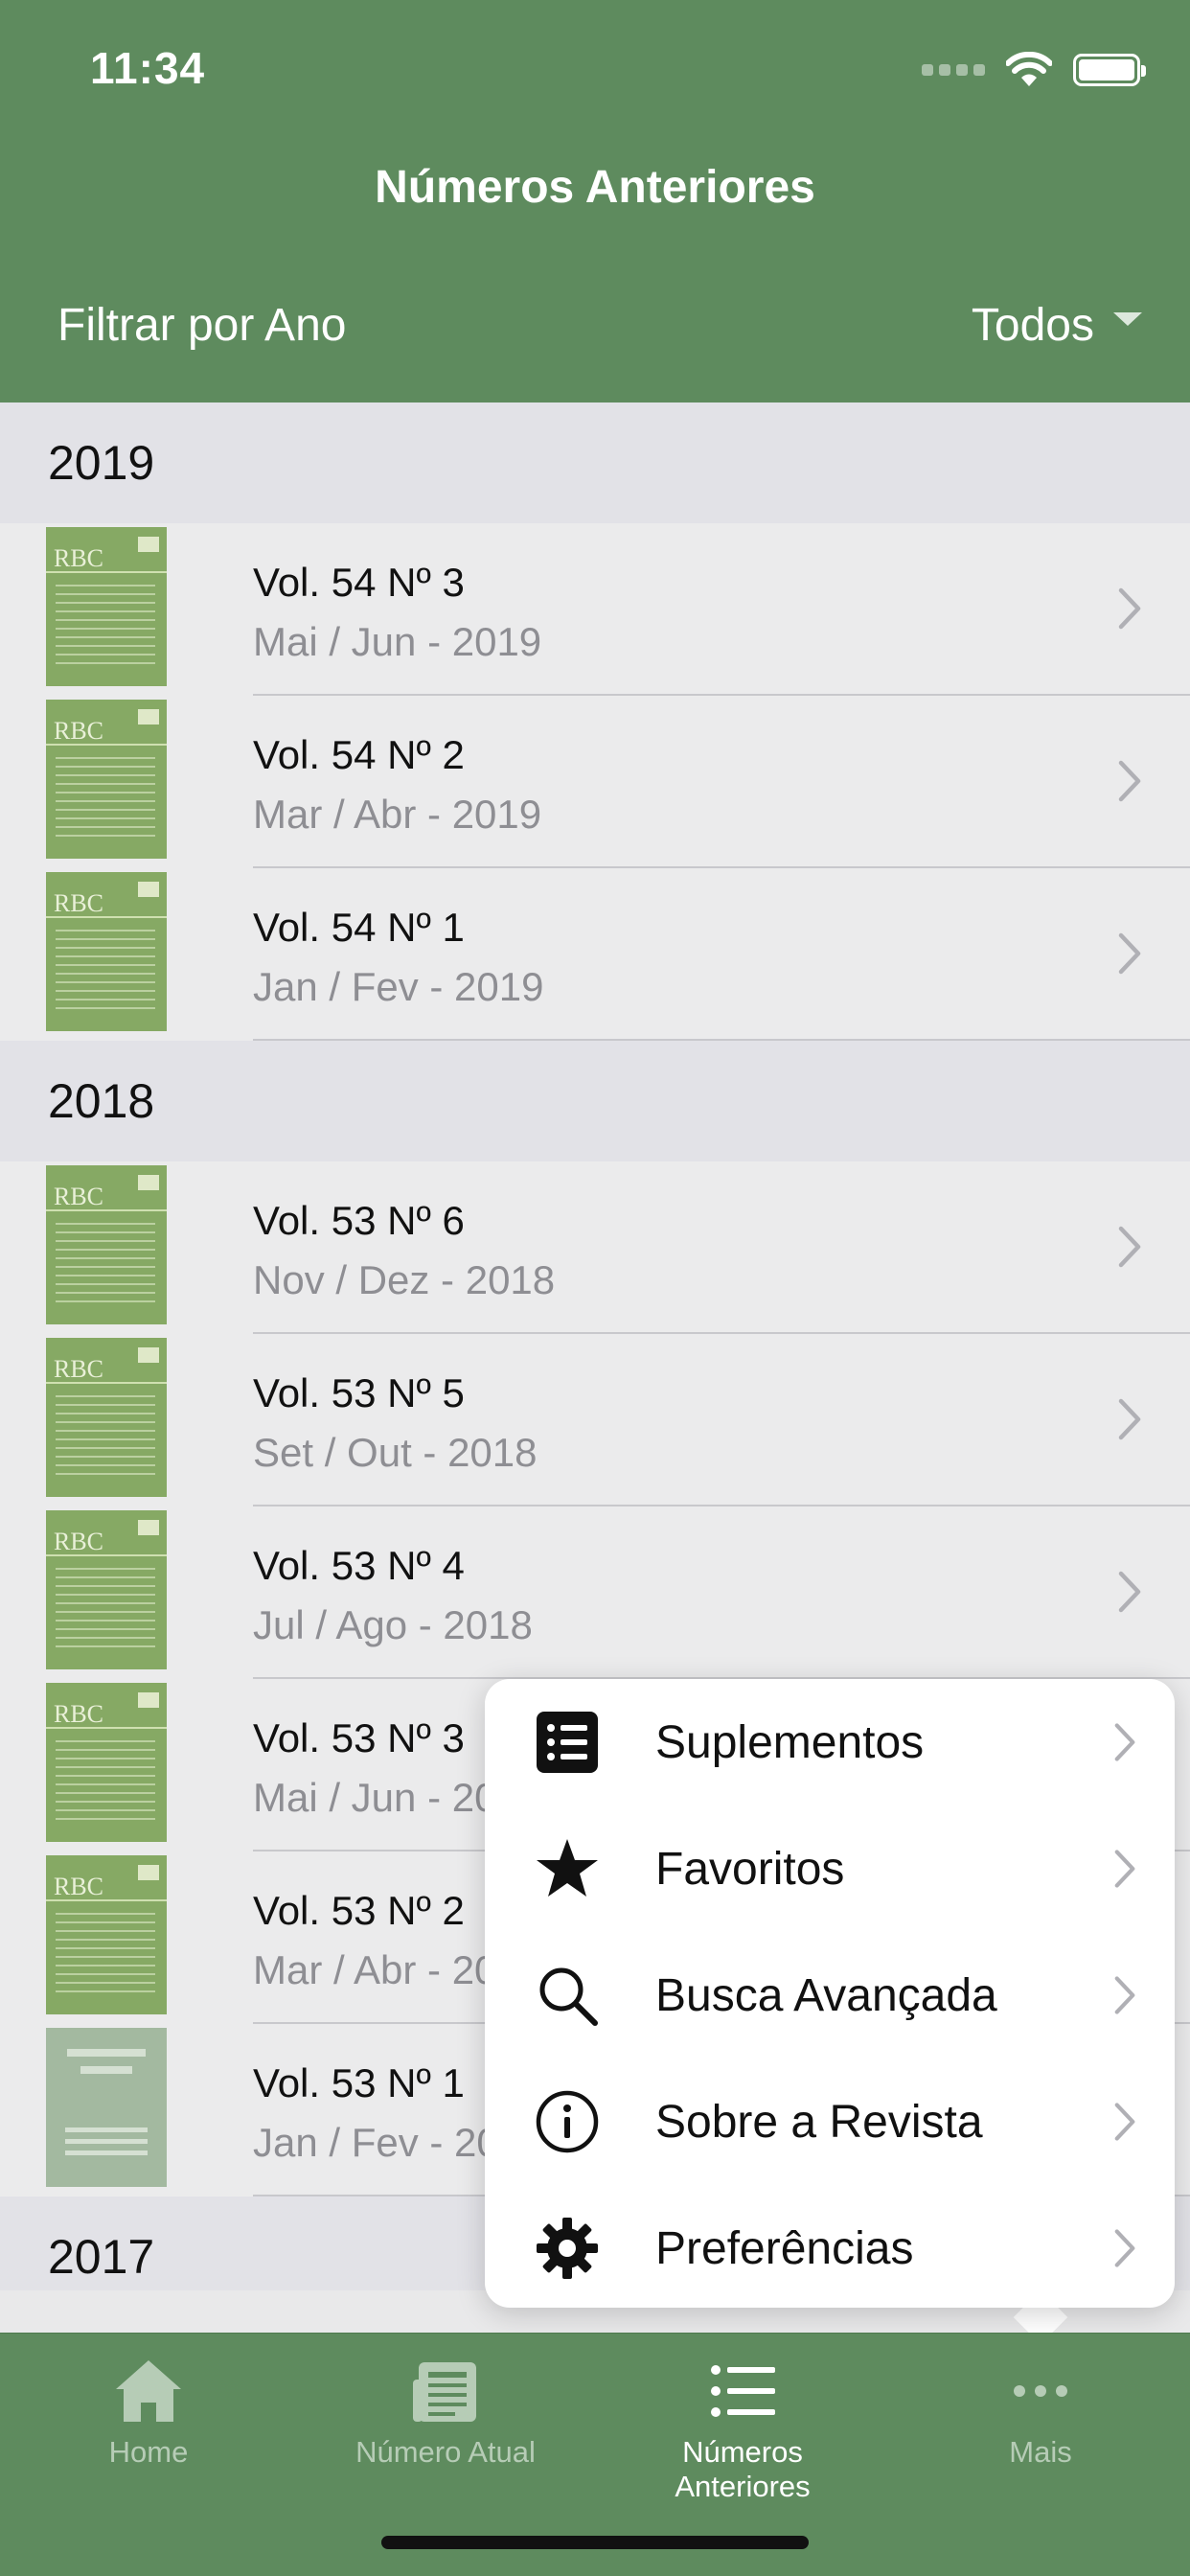  Describe the element at coordinates (405, 1279) in the screenshot. I see `issue-date: Nov / Dez - 2018` at that location.